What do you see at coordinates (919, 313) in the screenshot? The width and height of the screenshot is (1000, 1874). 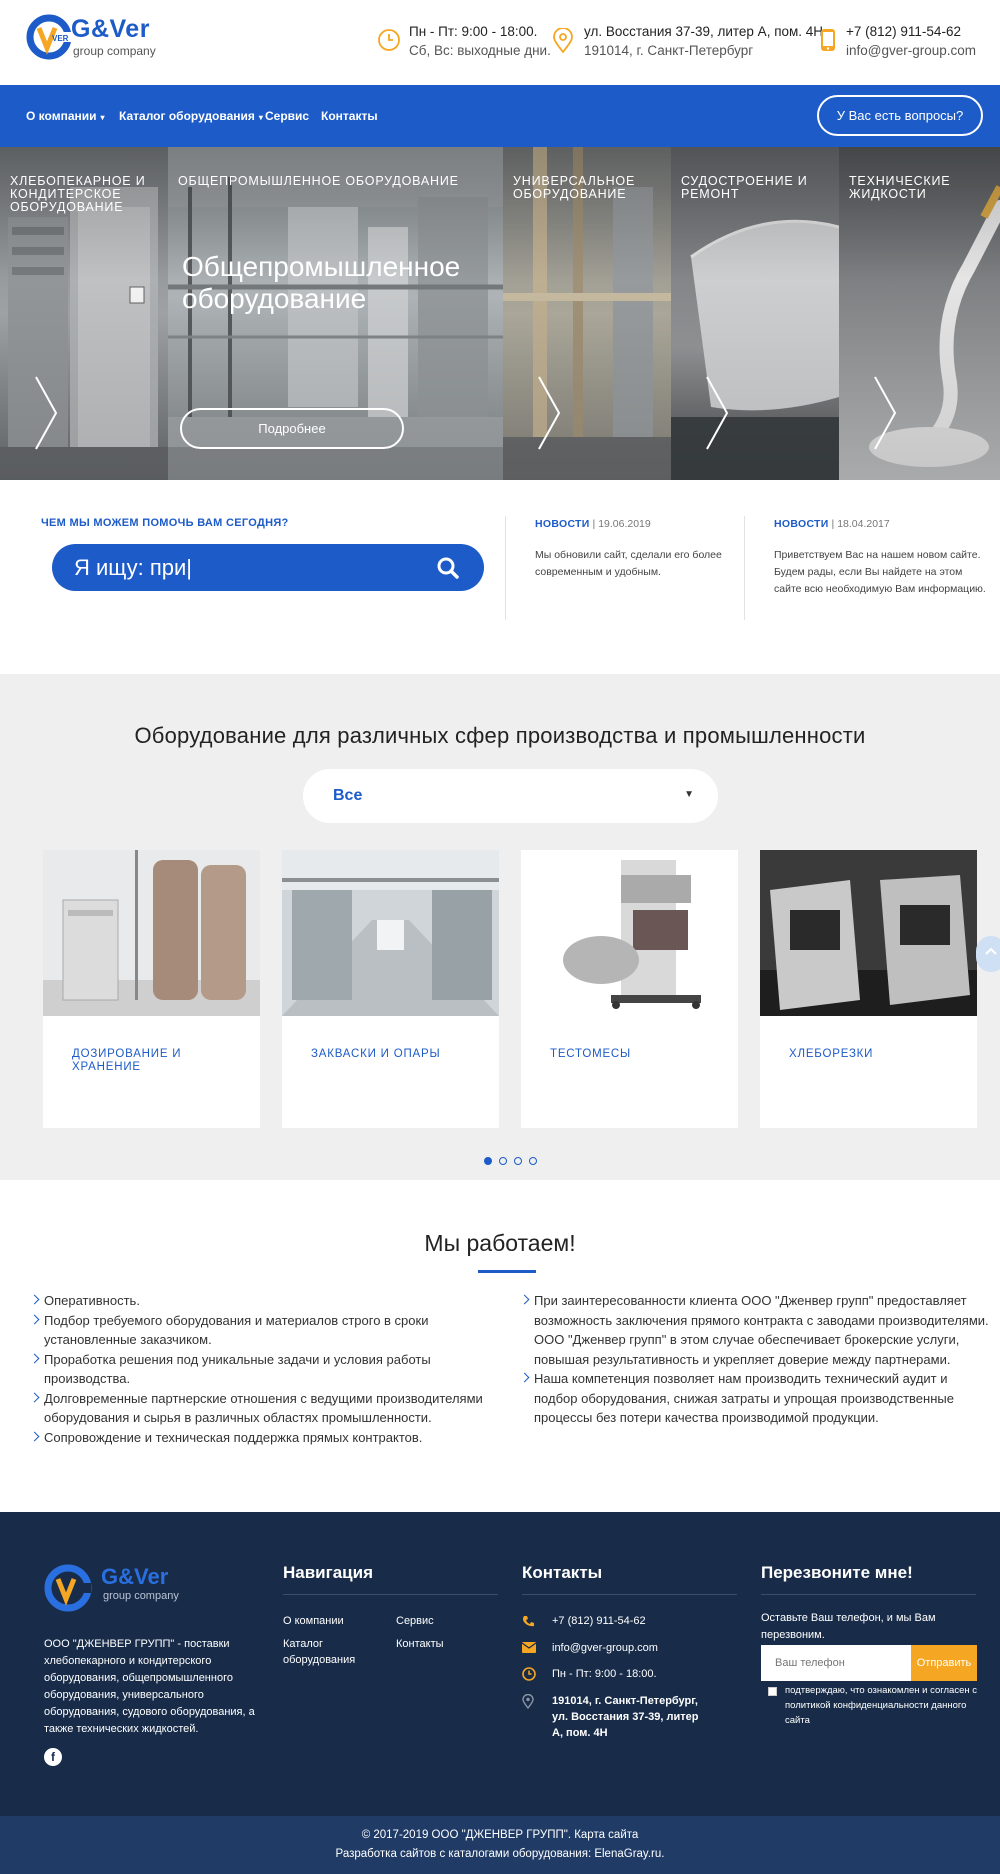 I see `hero-panel-fluids: Технические жидкости` at bounding box center [919, 313].